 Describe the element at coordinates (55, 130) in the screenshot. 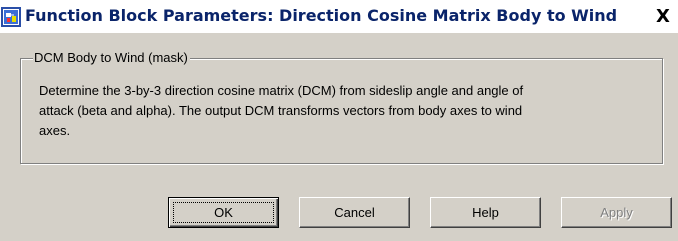

I see `description-line: axes.` at that location.